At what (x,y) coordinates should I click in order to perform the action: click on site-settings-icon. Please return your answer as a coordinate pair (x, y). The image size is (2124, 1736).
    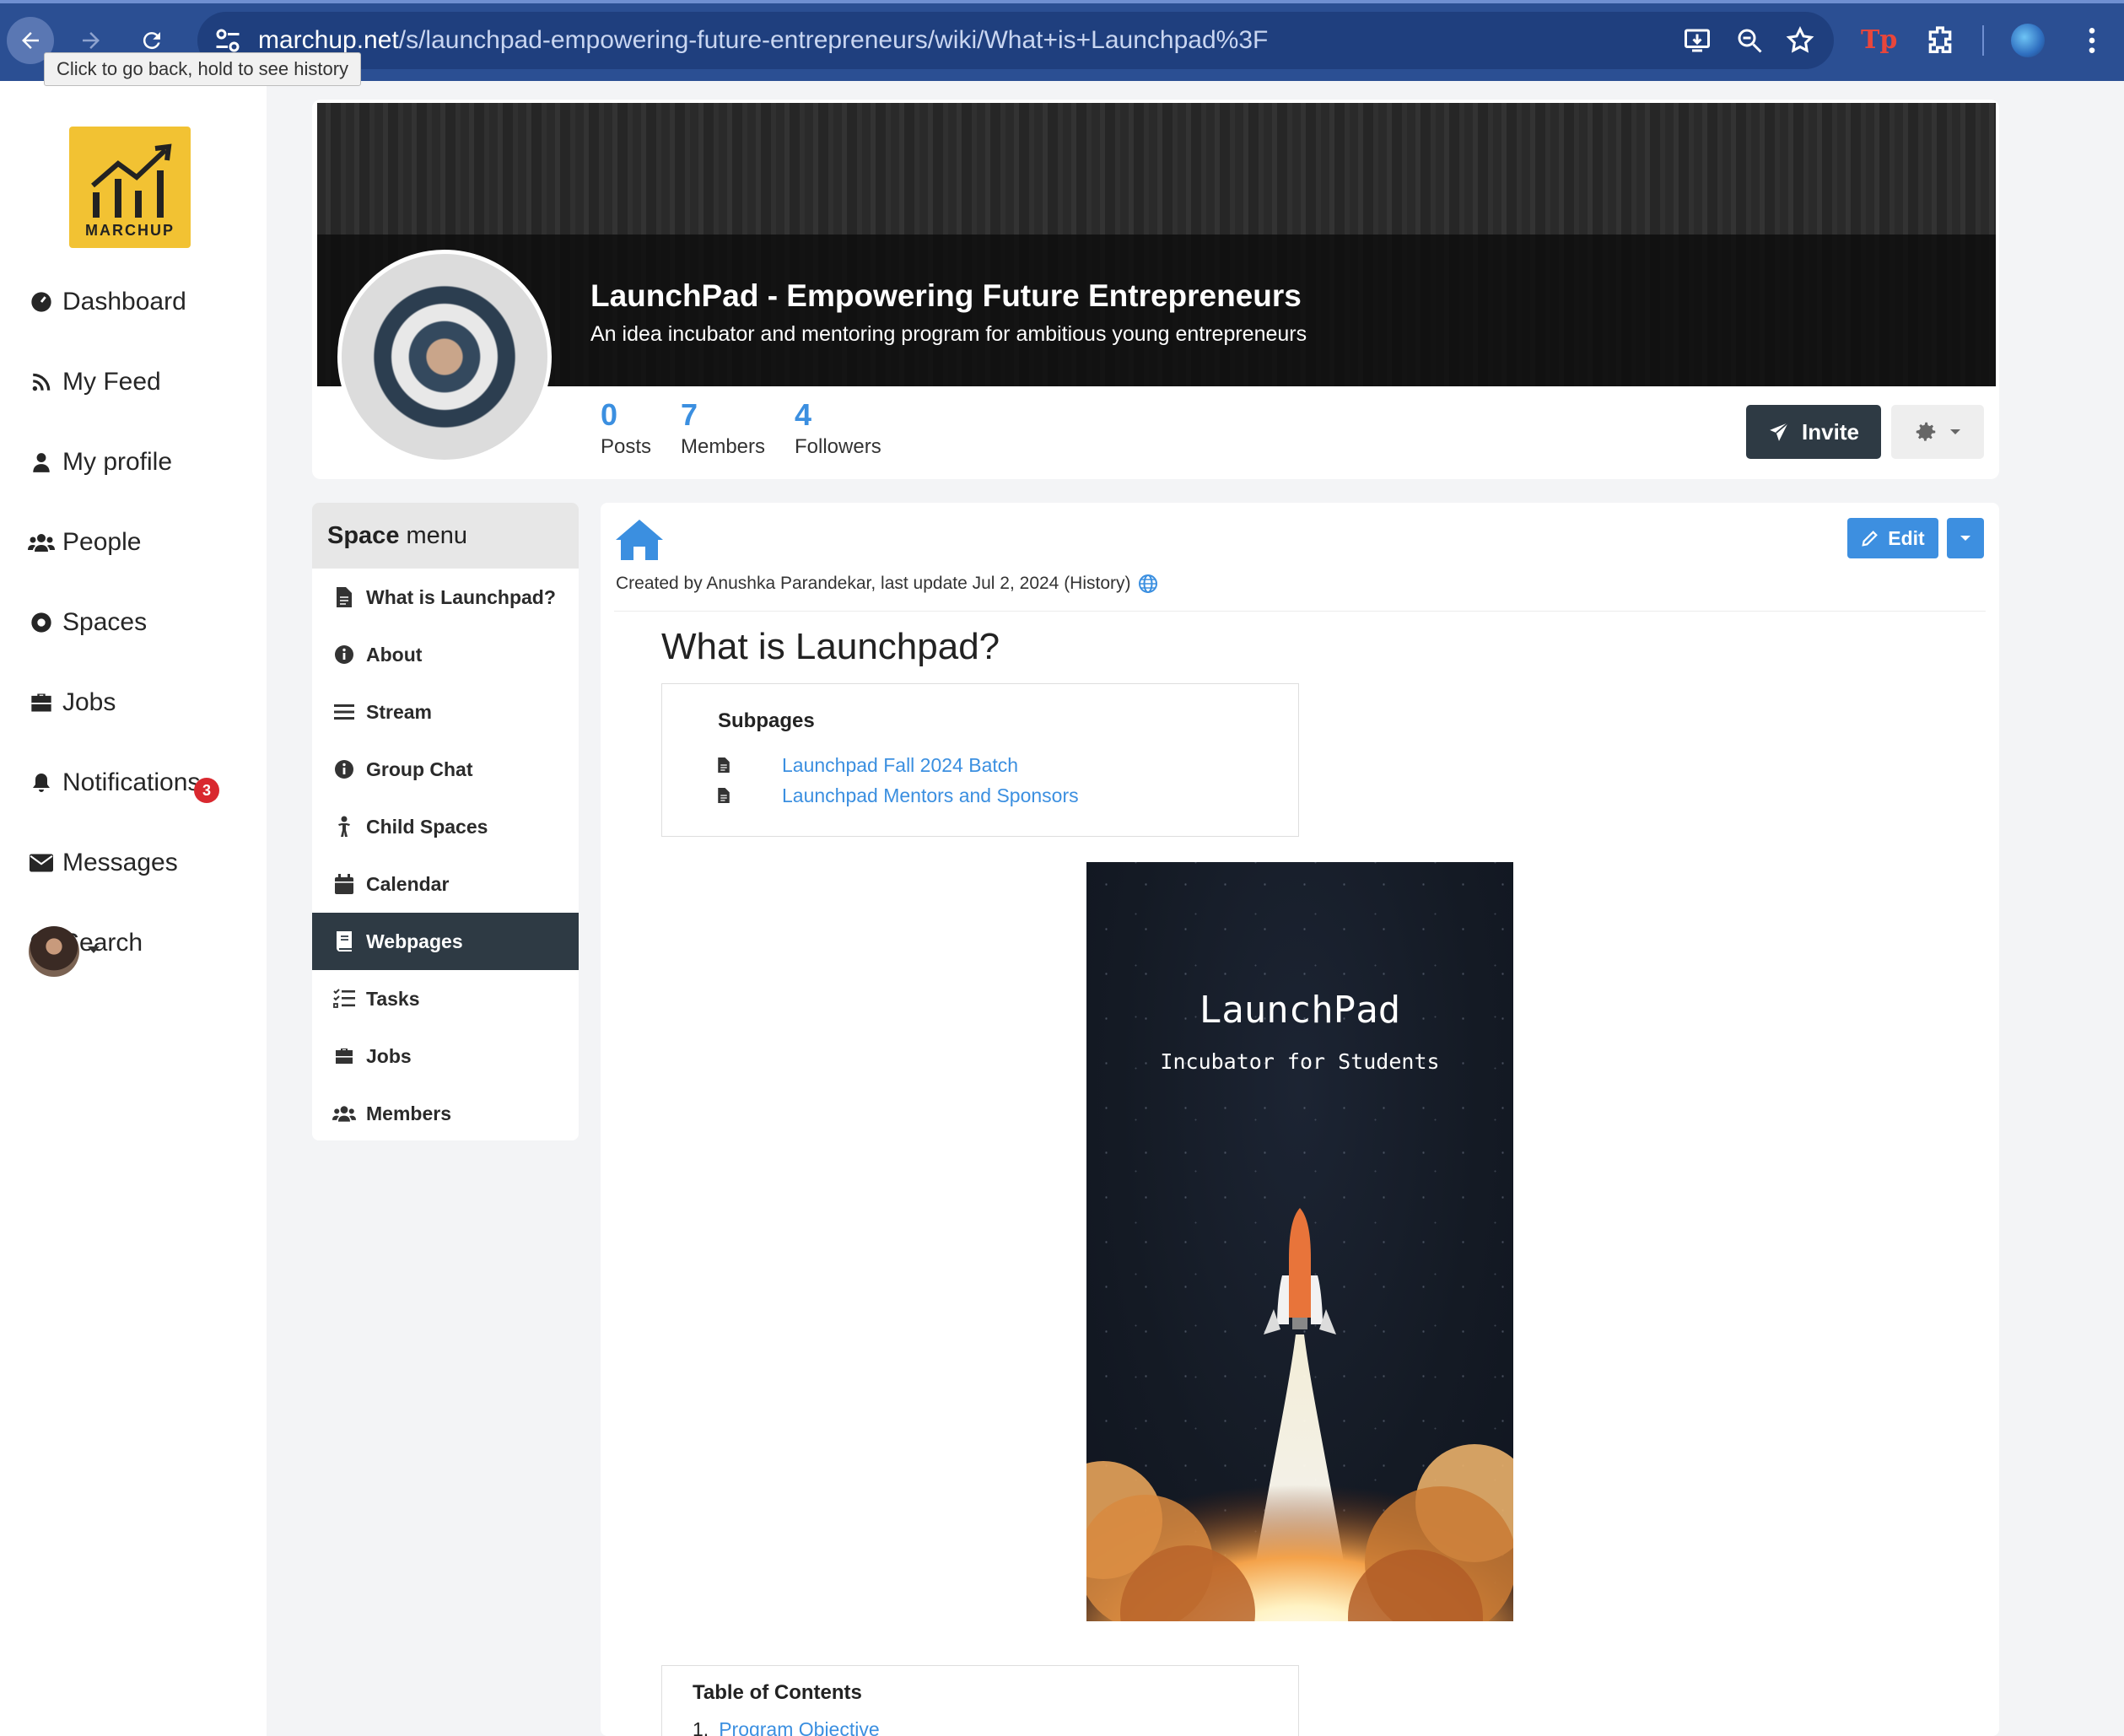
    Looking at the image, I should click on (228, 41).